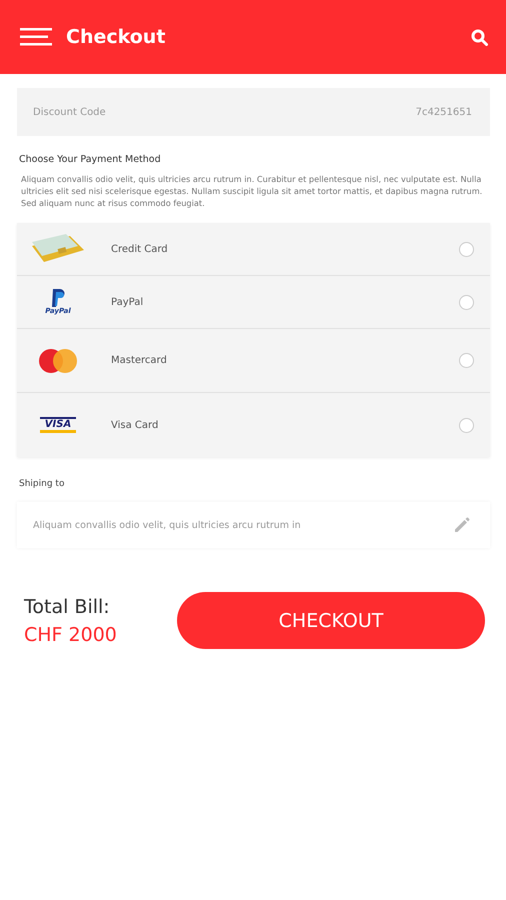 The height and width of the screenshot is (900, 506). Describe the element at coordinates (253, 525) in the screenshot. I see `shipping-address-field: Aliquam convallis odio velit, quis ultricies arcu rutrum in` at that location.